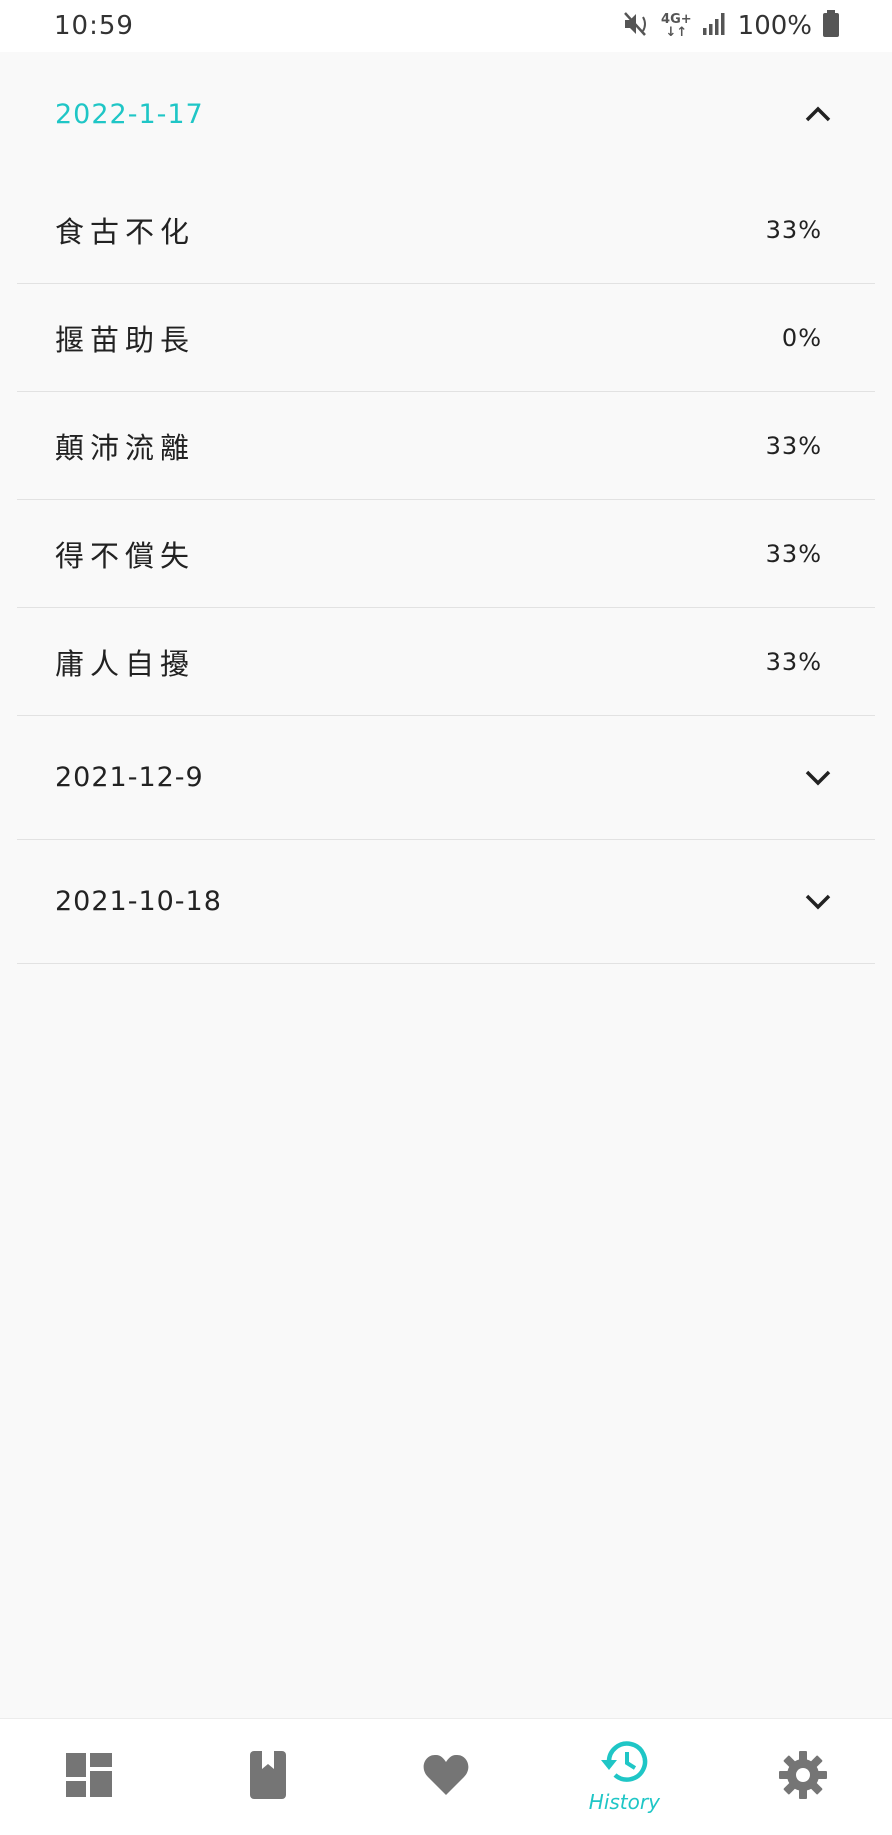 This screenshot has width=892, height=1835. I want to click on history-icon, so click(624, 1764).